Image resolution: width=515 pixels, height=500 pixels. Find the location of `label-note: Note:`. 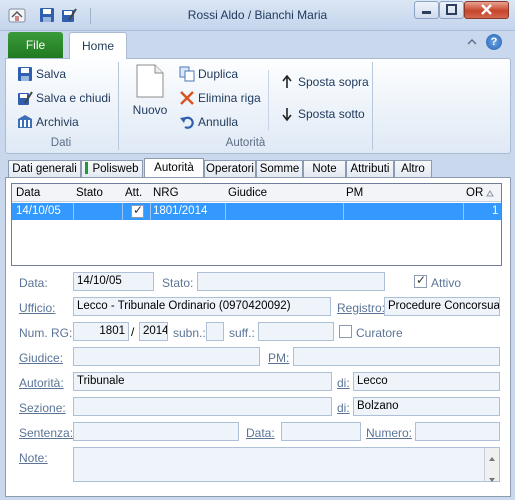

label-note: Note: is located at coordinates (33, 458).